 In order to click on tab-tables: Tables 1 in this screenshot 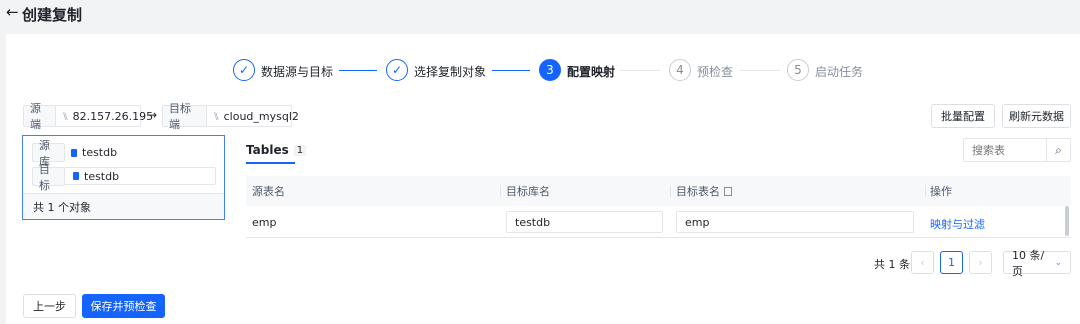, I will do `click(276, 150)`.